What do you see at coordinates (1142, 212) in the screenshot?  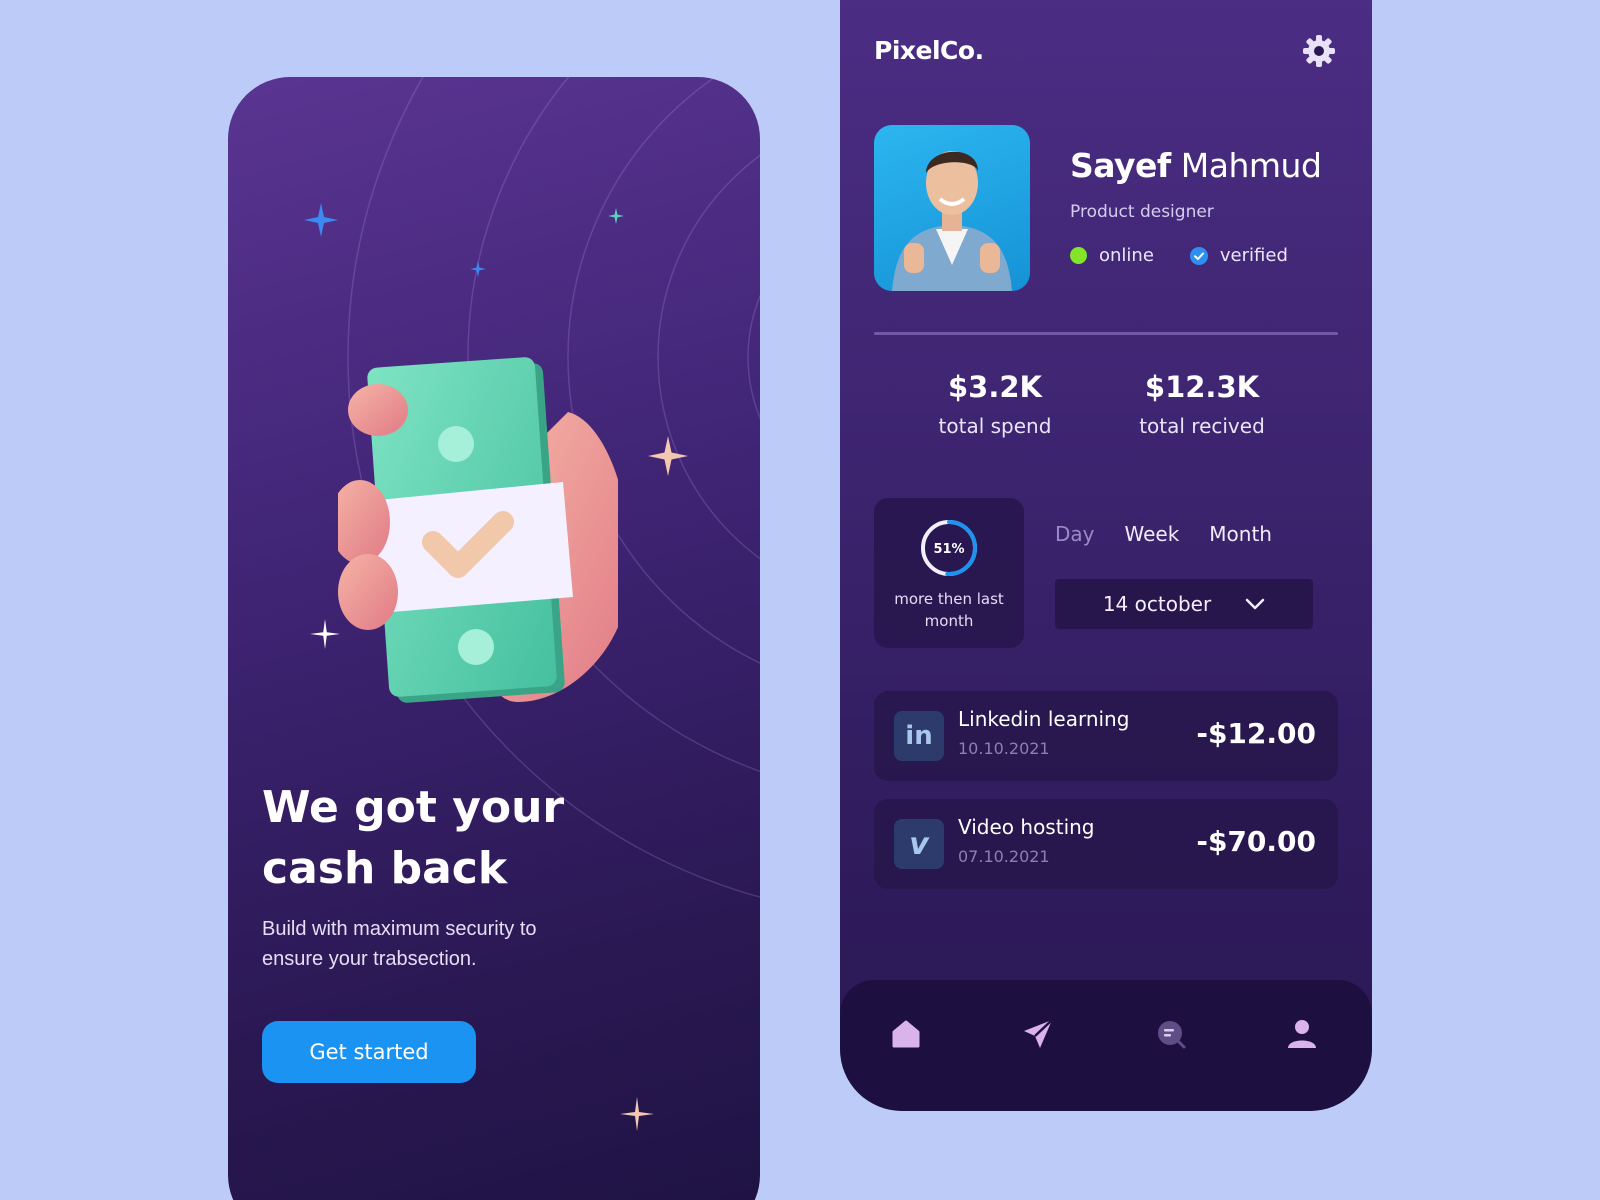 I see `user-role: Product designer` at bounding box center [1142, 212].